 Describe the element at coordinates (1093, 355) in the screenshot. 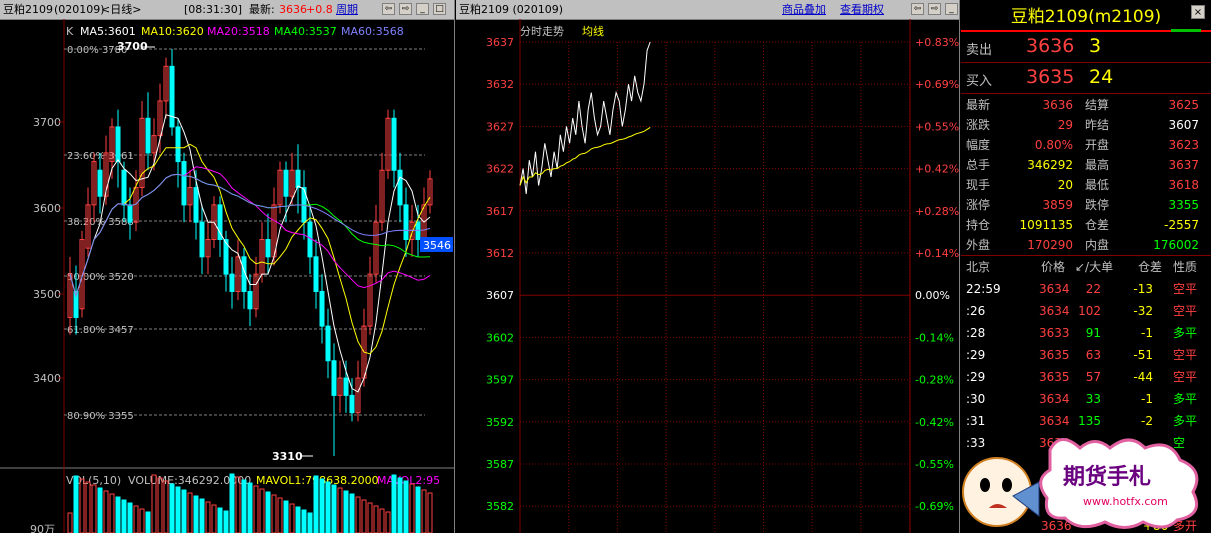

I see `tick-vol: 63` at that location.